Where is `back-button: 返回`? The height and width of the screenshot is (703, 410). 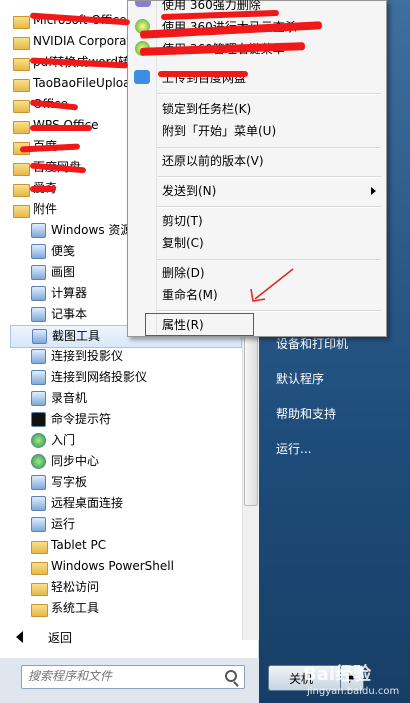
back-button: 返回 is located at coordinates (125, 637).